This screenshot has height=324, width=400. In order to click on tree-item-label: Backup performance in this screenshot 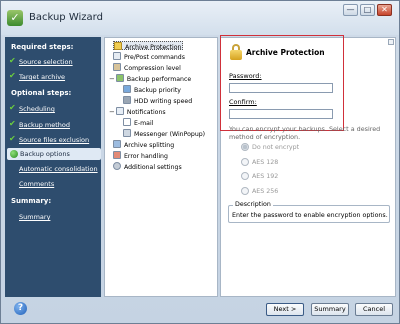, I will do `click(159, 79)`.